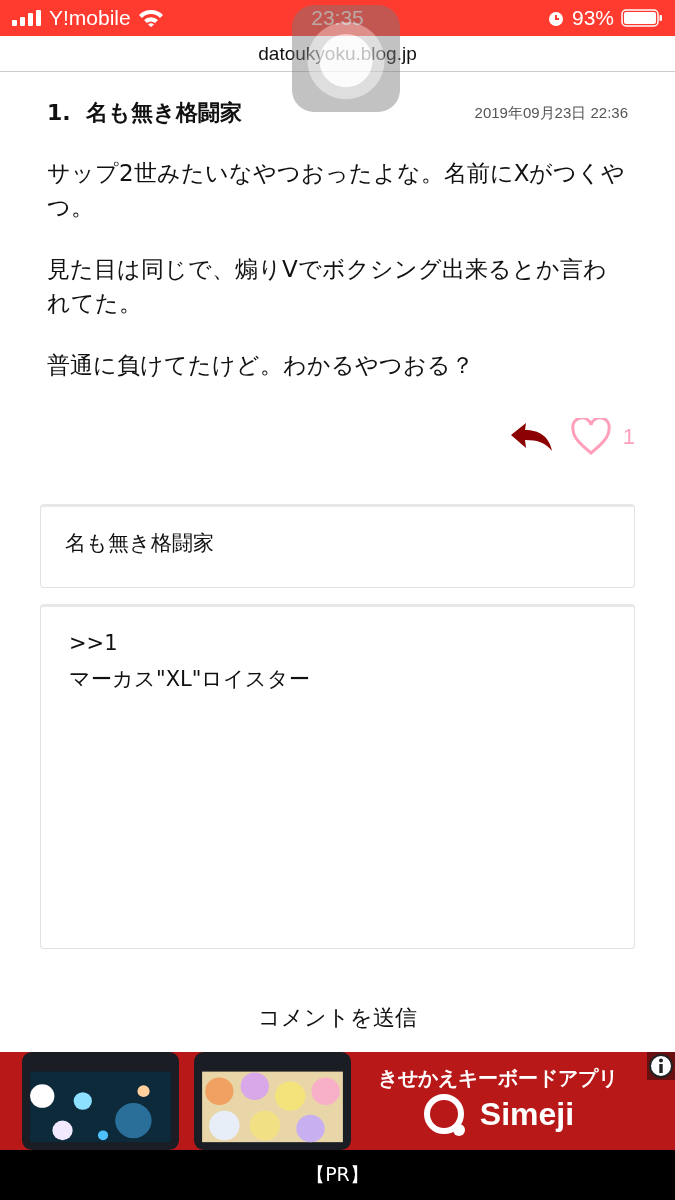 This screenshot has width=675, height=1200. I want to click on like-count: 1, so click(628, 437).